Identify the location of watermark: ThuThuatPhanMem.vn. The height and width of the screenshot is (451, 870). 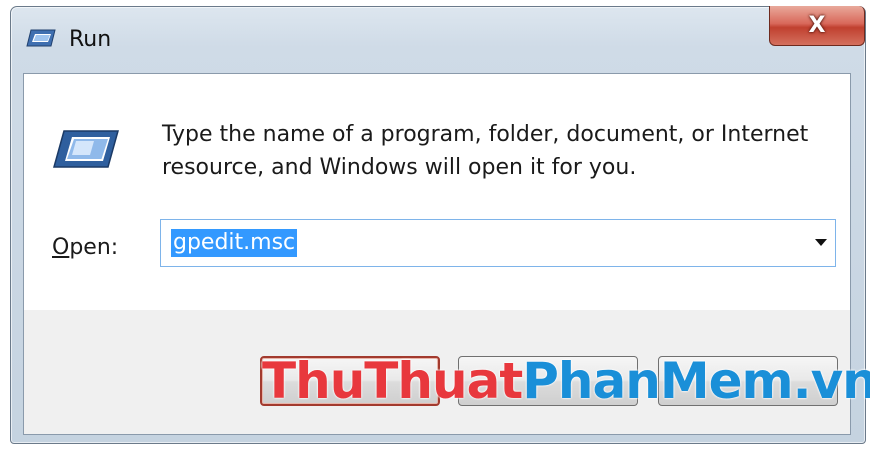
(566, 381).